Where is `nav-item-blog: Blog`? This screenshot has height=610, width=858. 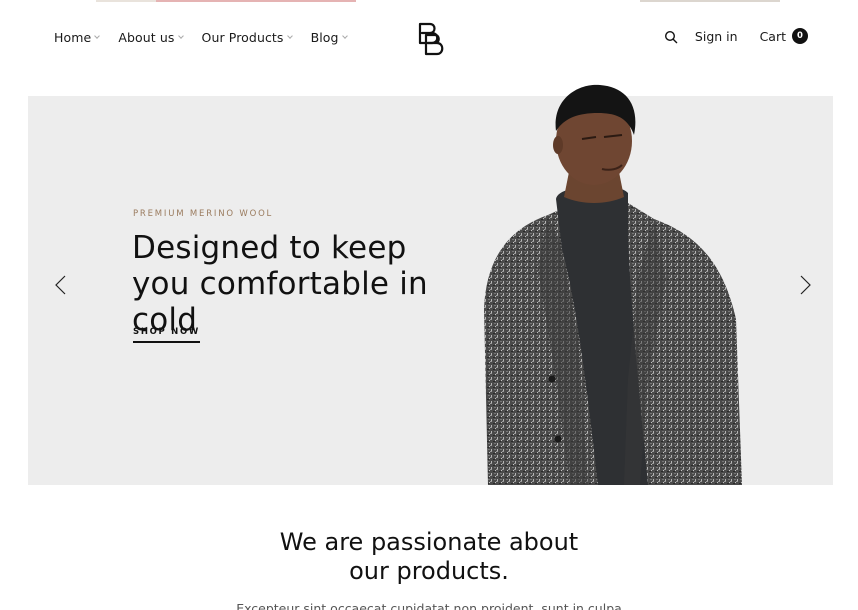
nav-item-blog: Blog is located at coordinates (329, 37).